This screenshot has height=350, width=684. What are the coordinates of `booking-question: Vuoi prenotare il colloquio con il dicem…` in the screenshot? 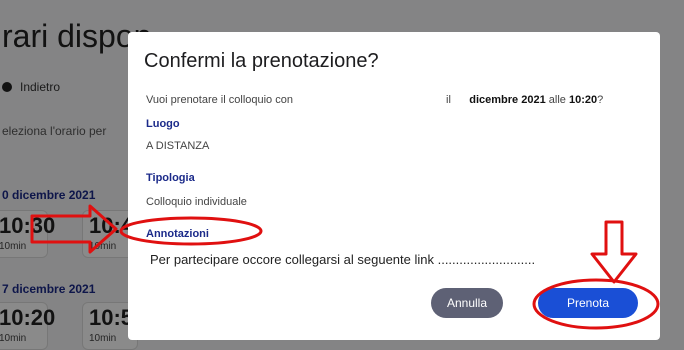 It's located at (401, 100).